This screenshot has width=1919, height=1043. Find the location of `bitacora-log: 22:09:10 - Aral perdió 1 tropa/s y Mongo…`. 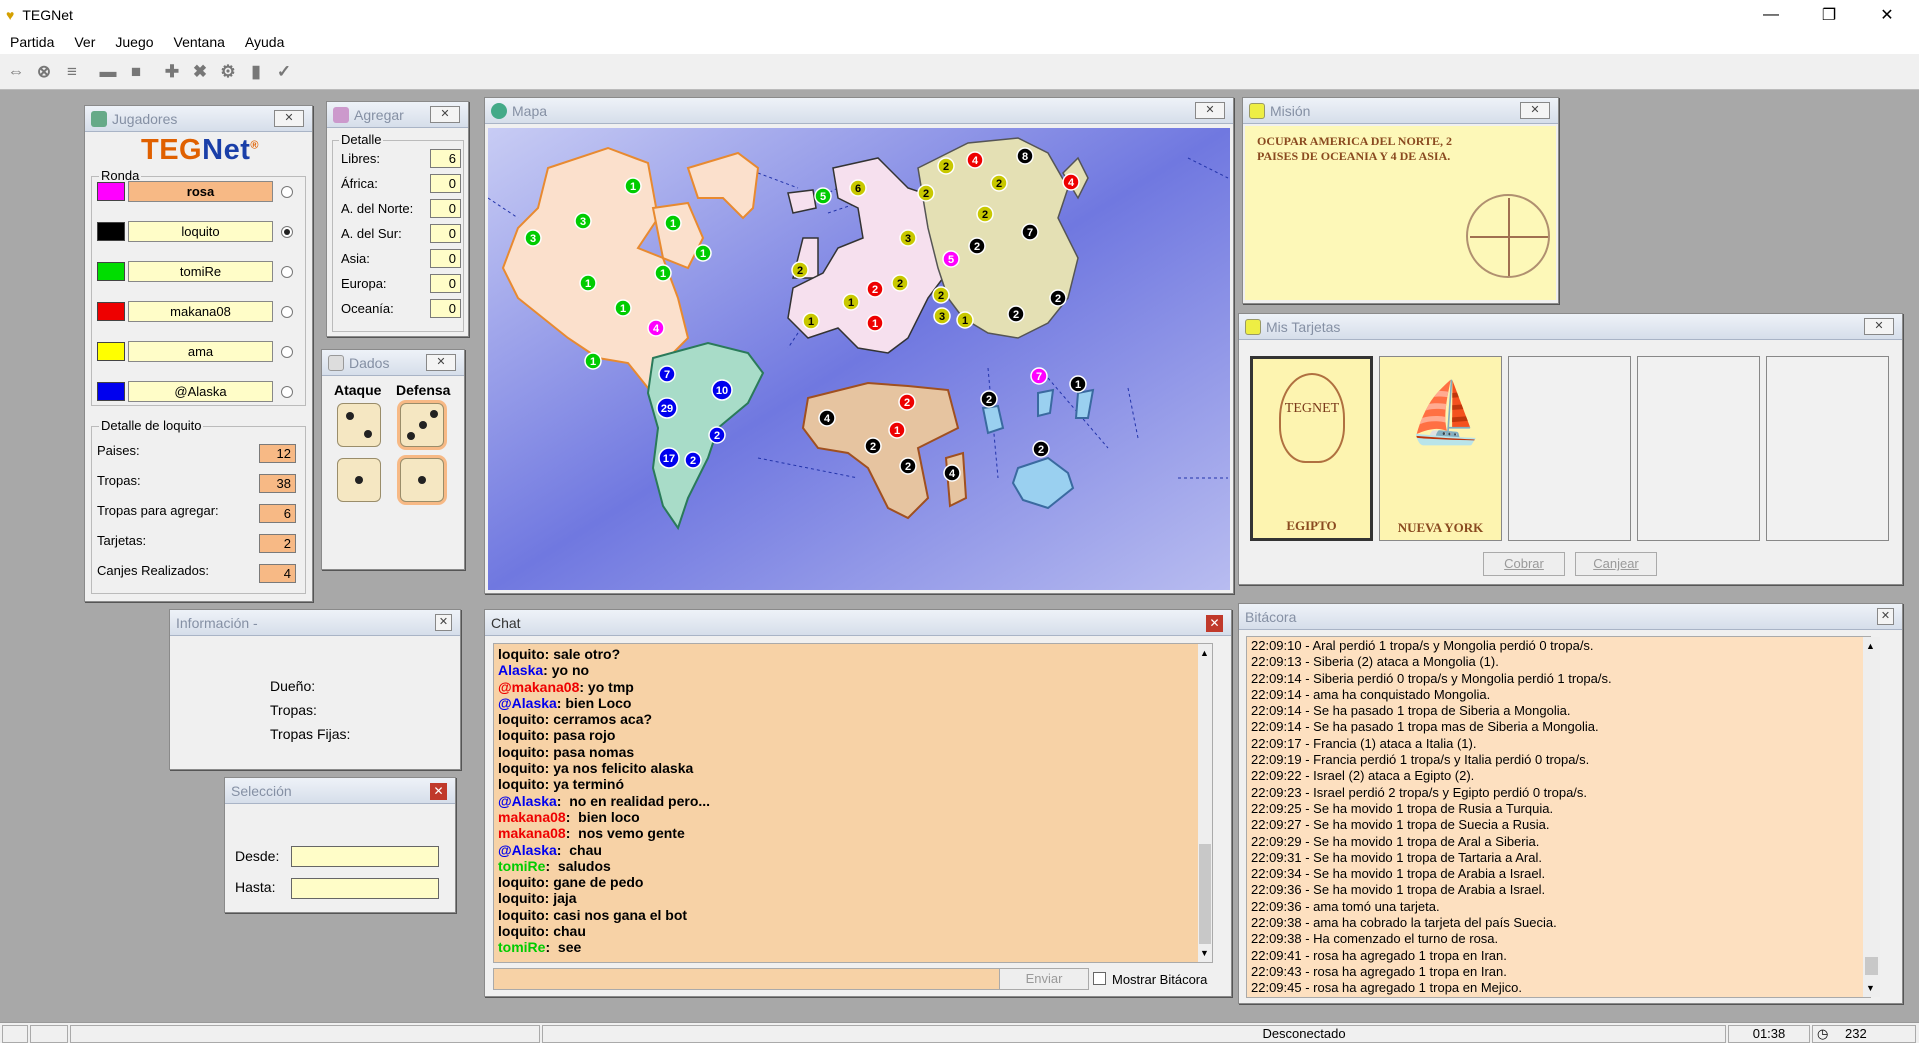

bitacora-log: 22:09:10 - Aral perdió 1 tropa/s y Mongo… is located at coordinates (1558, 817).